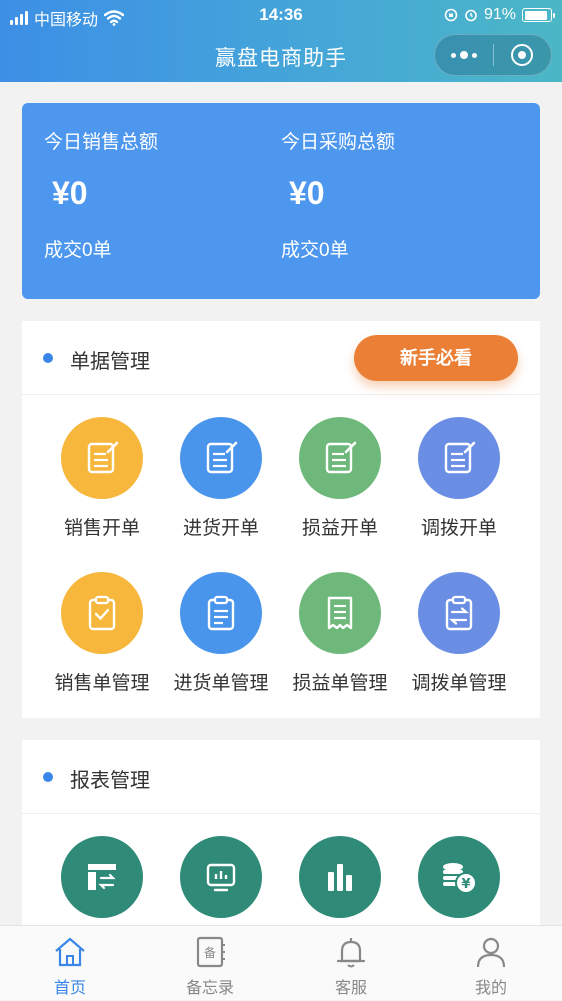 The image size is (562, 1001). What do you see at coordinates (110, 781) in the screenshot?
I see `section-title: 报表管理` at bounding box center [110, 781].